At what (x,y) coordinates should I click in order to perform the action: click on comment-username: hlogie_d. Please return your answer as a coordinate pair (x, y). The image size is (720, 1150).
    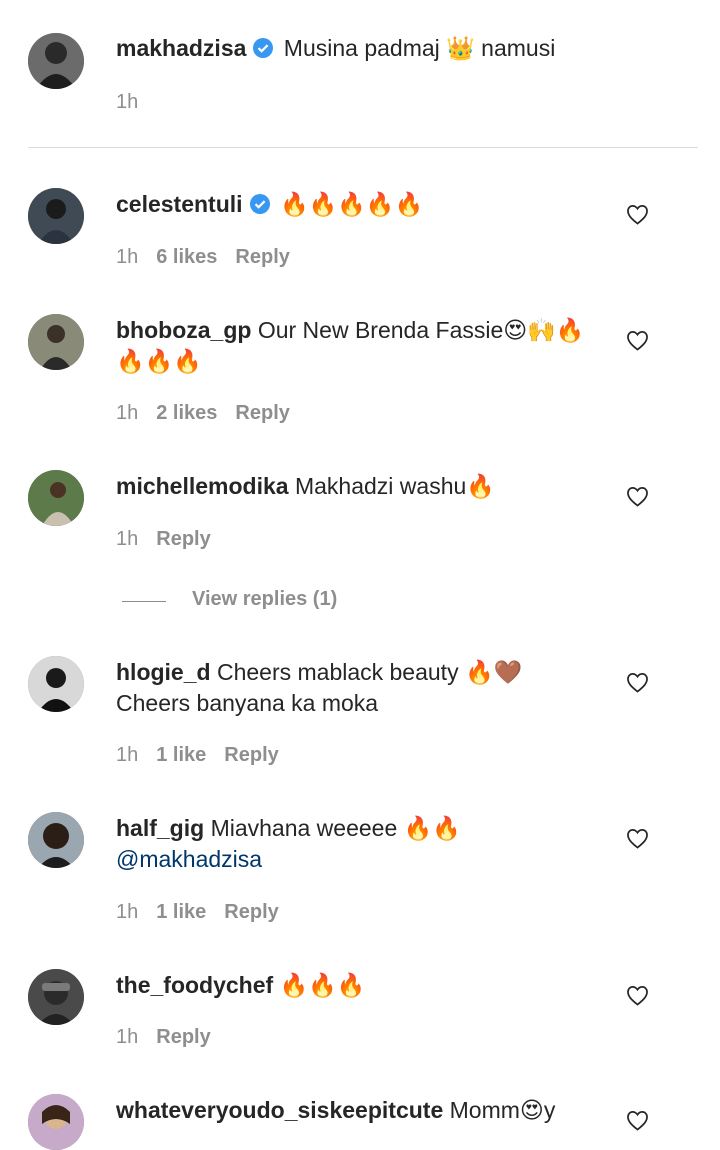
    Looking at the image, I should click on (163, 672).